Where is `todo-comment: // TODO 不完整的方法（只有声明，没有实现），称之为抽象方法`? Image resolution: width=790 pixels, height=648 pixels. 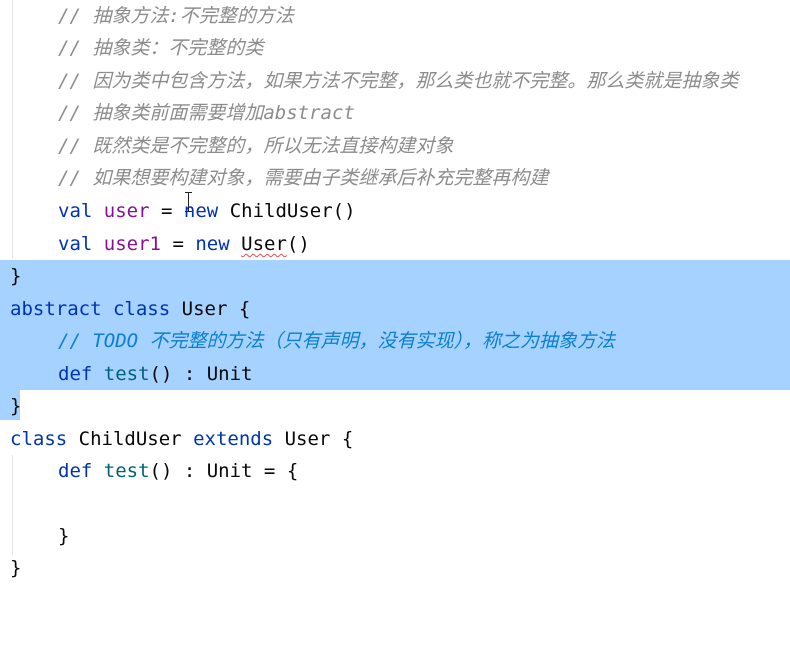 todo-comment: // TODO 不完整的方法（只有声明，没有实现），称之为抽象方法 is located at coordinates (337, 341).